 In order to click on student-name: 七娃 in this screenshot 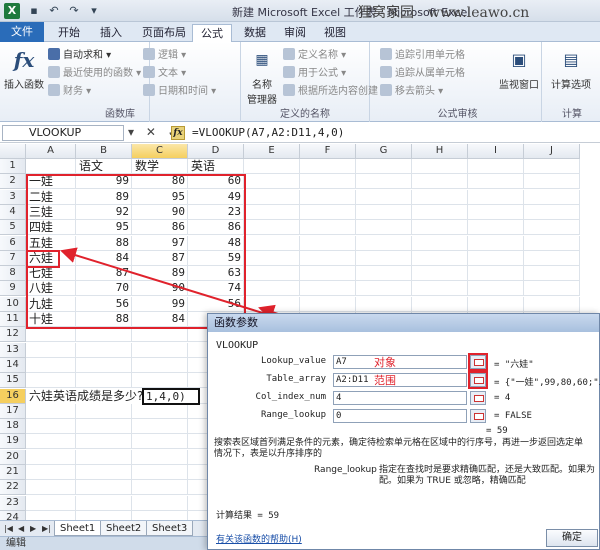, I will do `click(51, 273)`.